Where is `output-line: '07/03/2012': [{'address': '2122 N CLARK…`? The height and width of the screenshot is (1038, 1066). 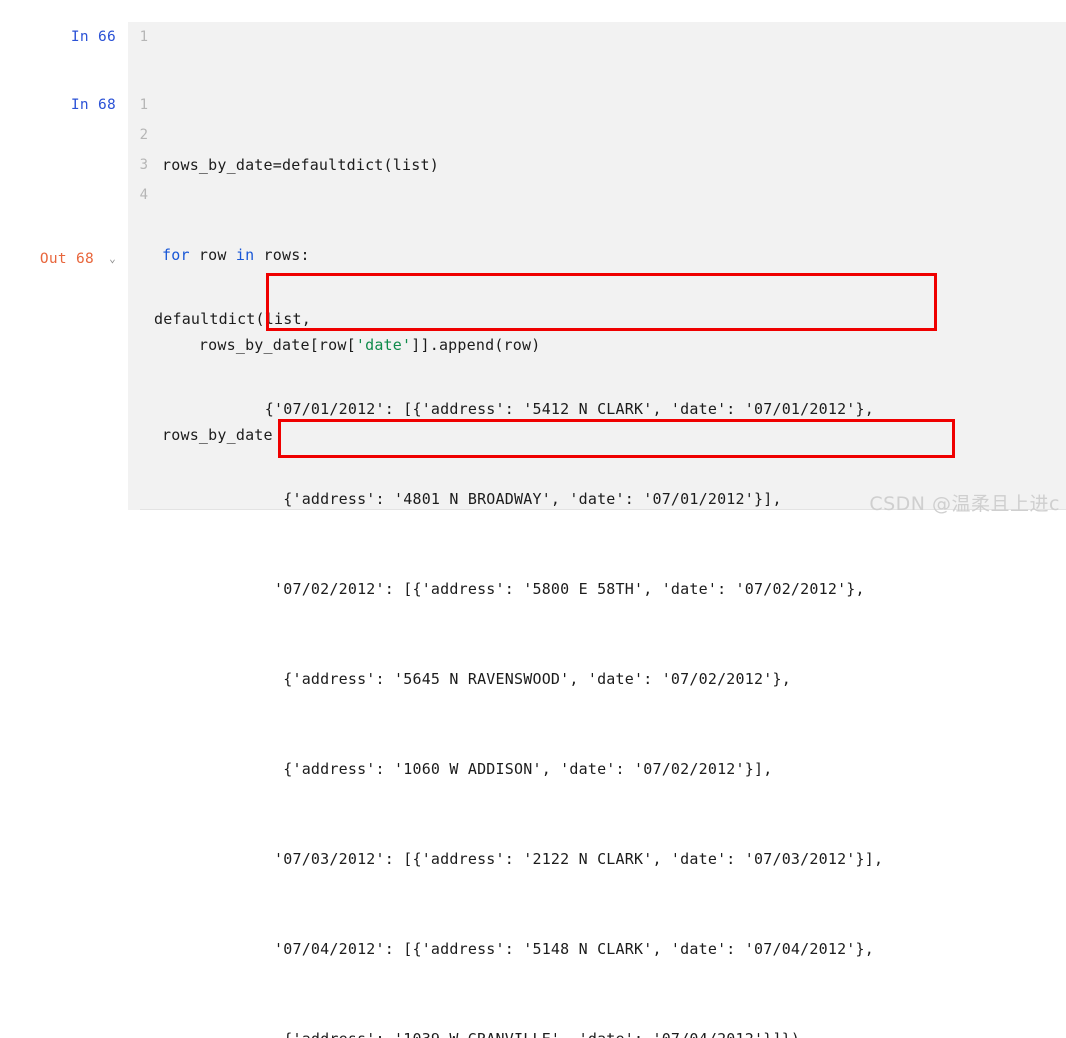
output-line: '07/03/2012': [{'address': '2122 N CLARK… is located at coordinates (519, 859).